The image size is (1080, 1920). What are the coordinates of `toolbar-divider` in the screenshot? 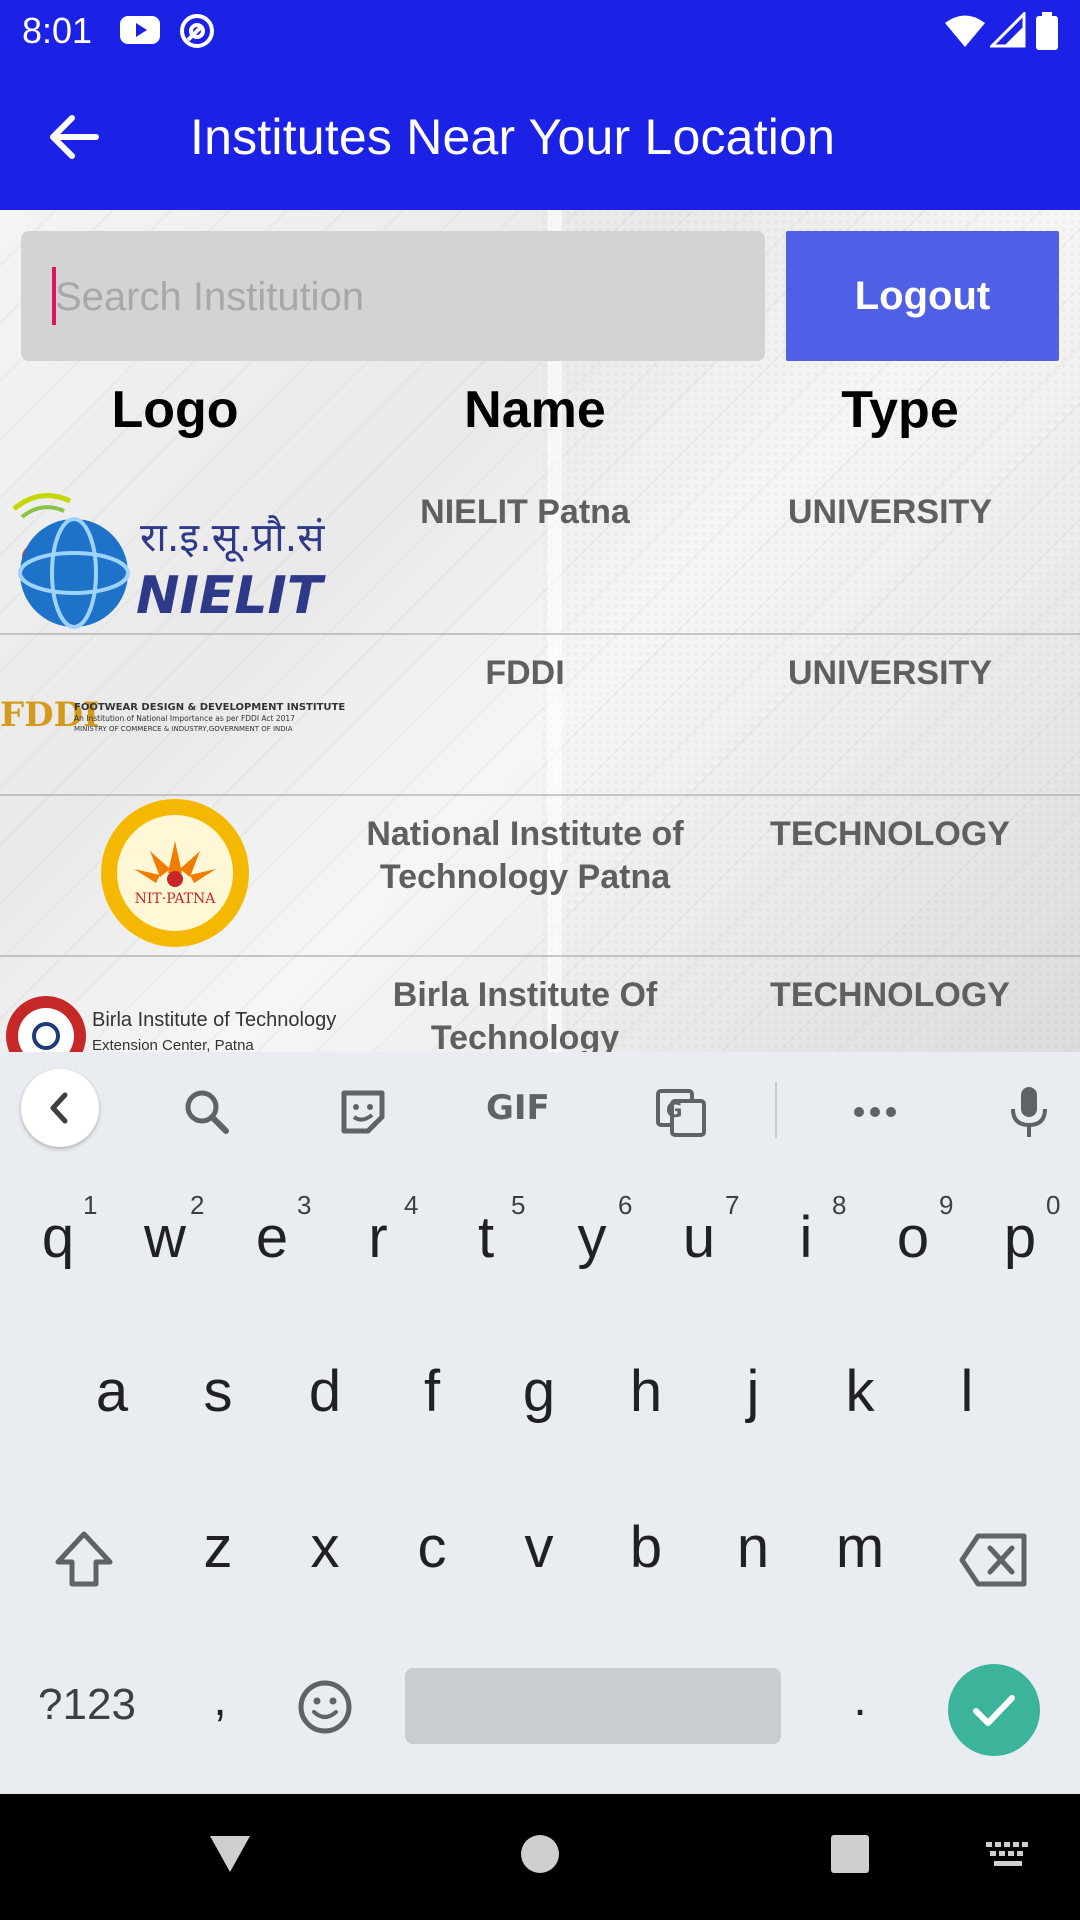 It's located at (776, 1110).